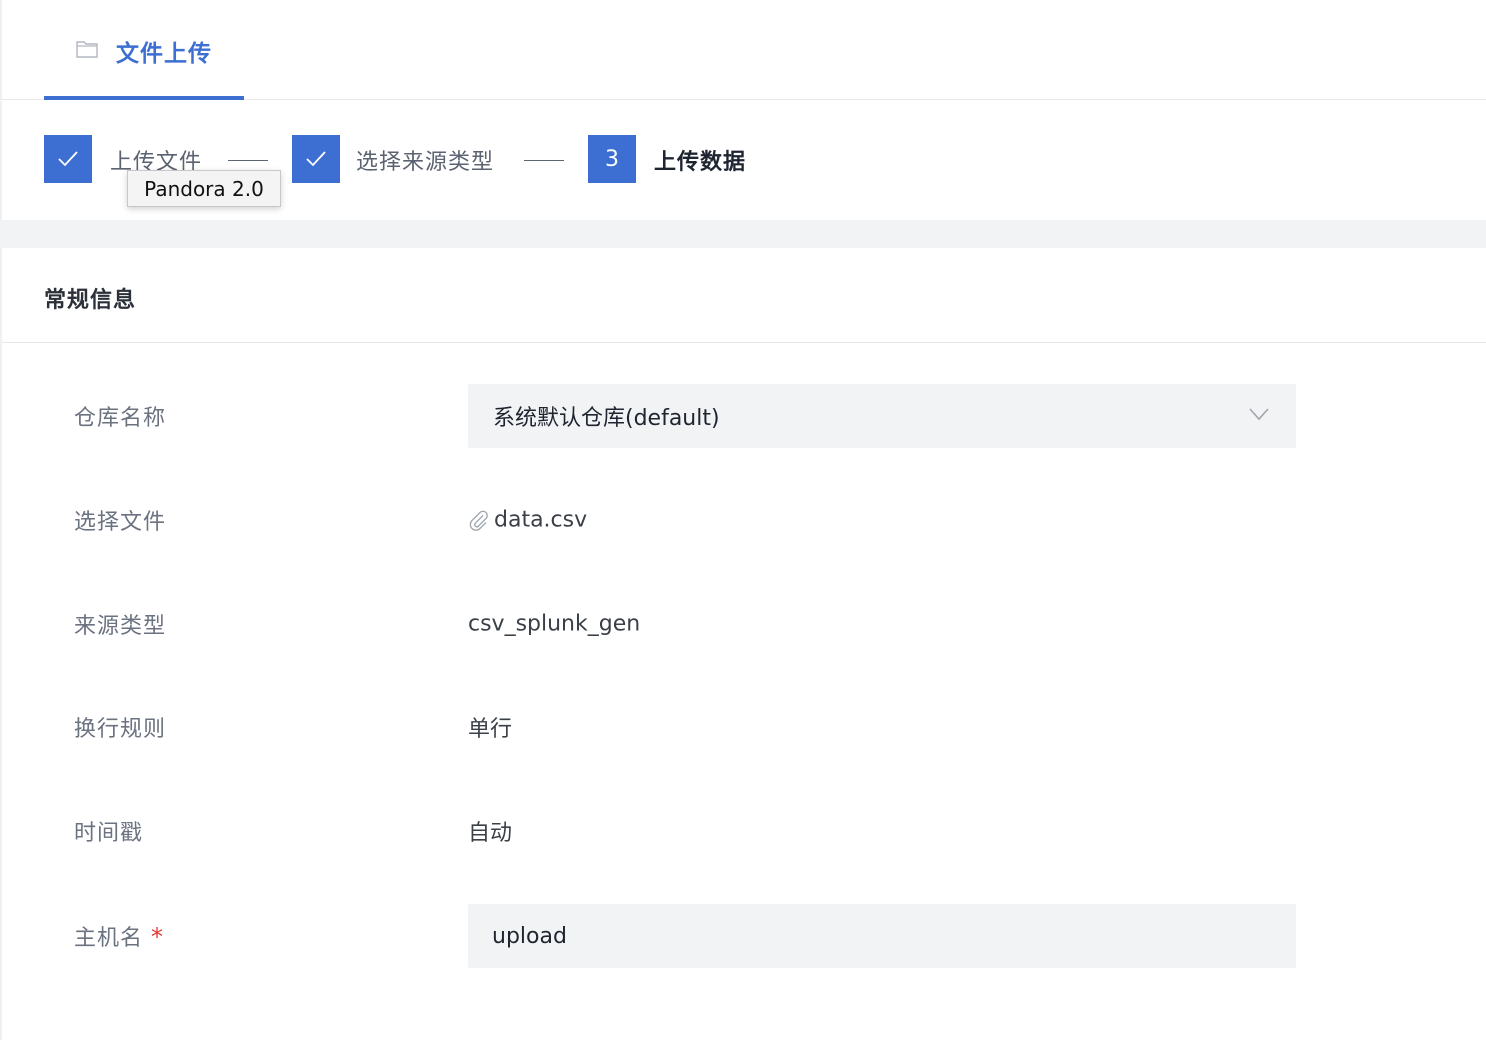 This screenshot has height=1040, width=1486. Describe the element at coordinates (478, 520) in the screenshot. I see `paperclip-icon` at that location.